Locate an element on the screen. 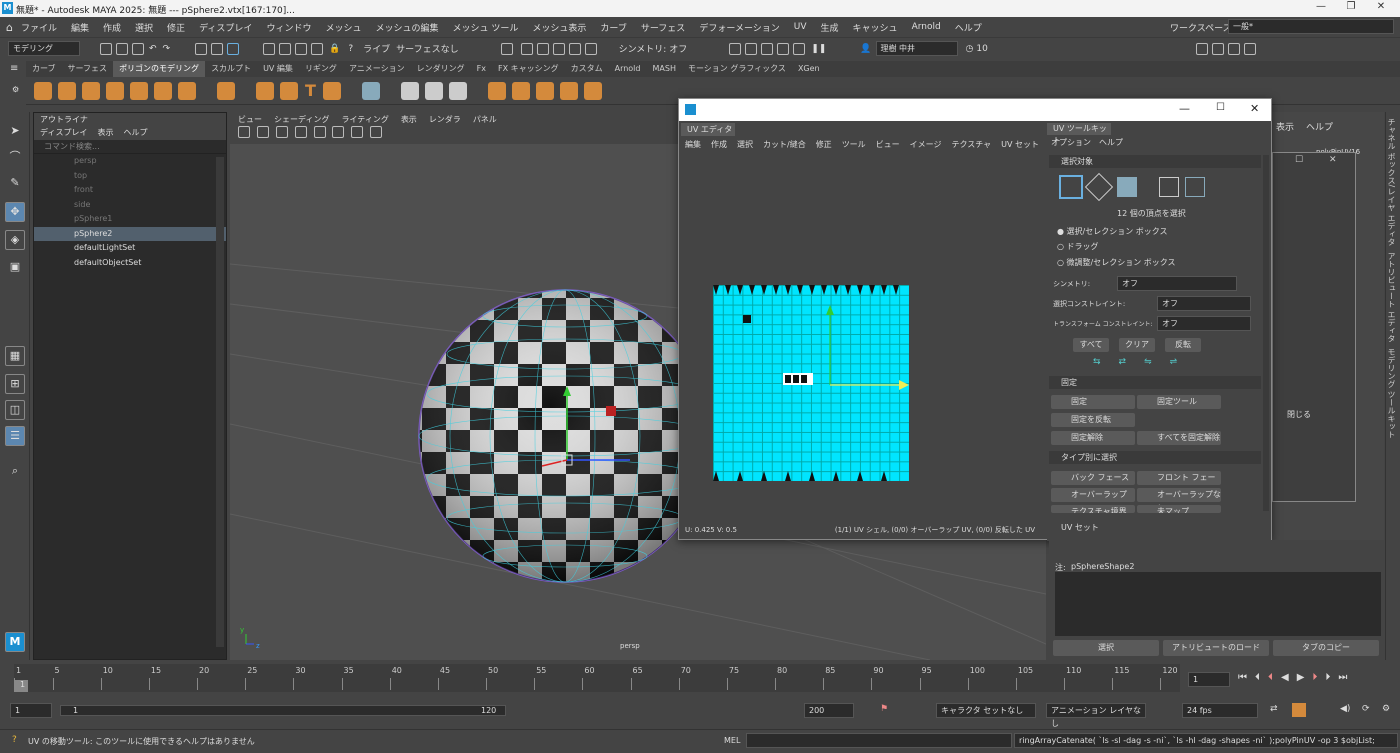 This screenshot has height=753, width=1400. menu-edit: 編集 is located at coordinates (80, 27).